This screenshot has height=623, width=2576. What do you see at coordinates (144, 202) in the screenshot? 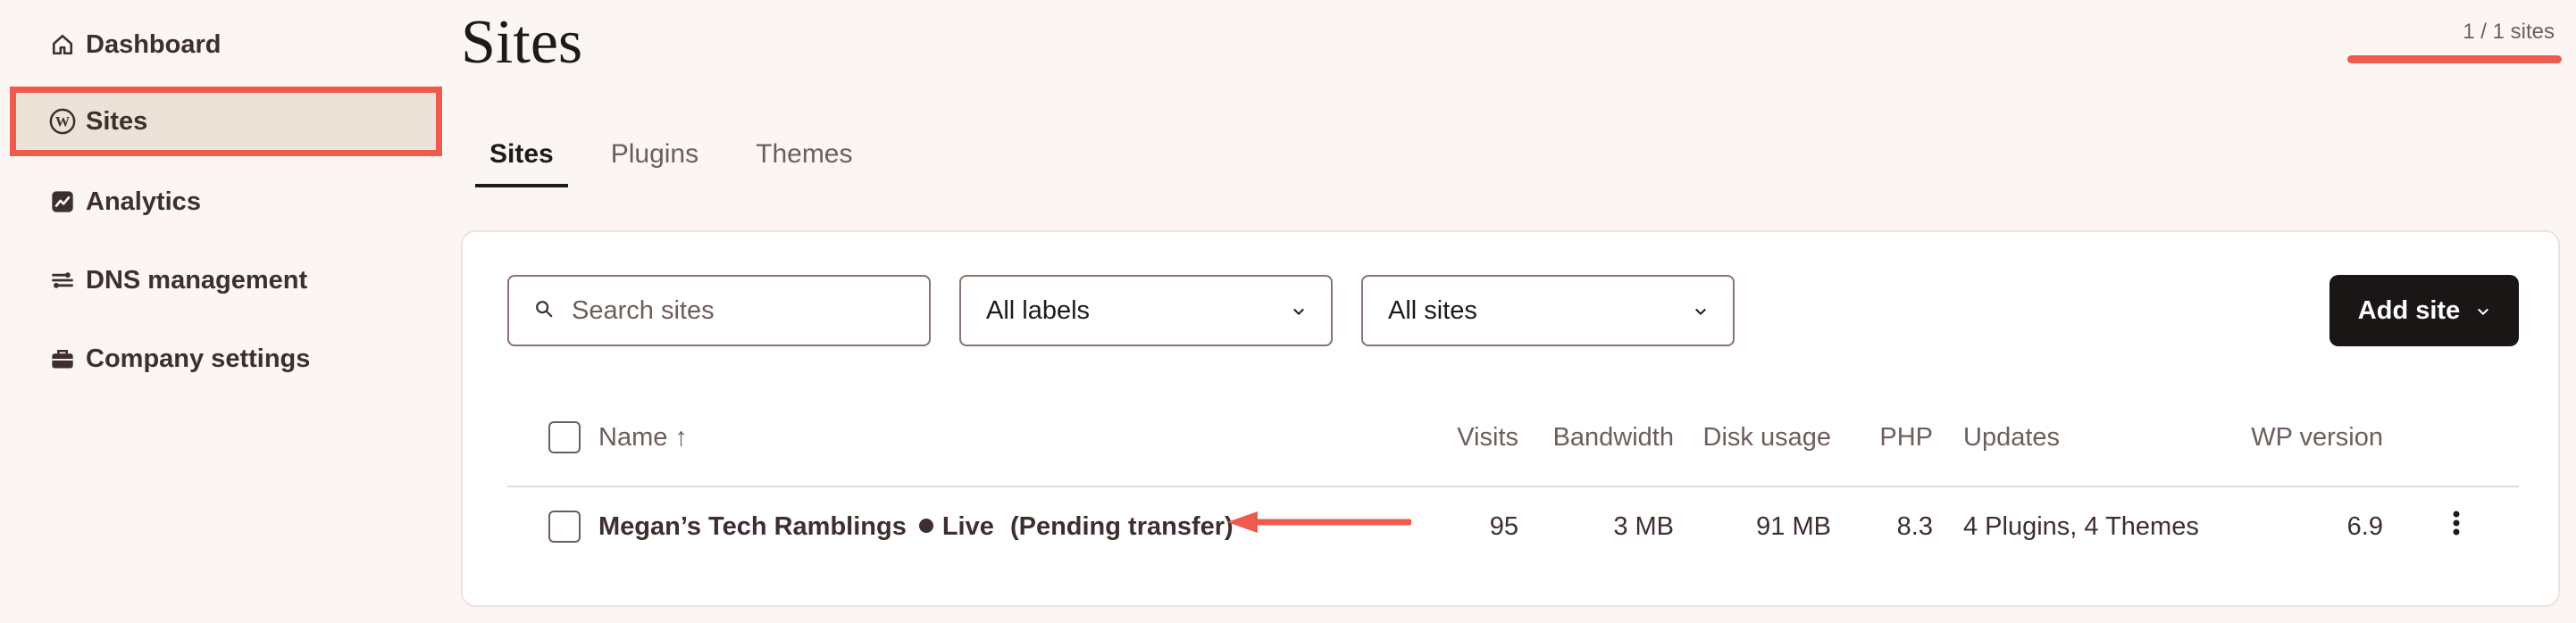
I see `sidebar-item-label: Analytics` at bounding box center [144, 202].